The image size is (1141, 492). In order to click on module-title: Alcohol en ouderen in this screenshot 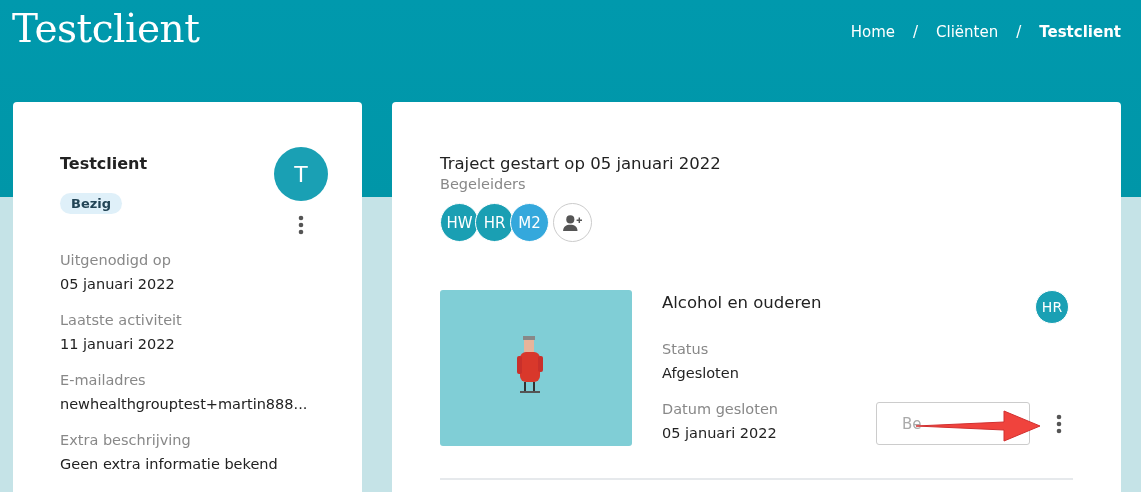, I will do `click(742, 302)`.